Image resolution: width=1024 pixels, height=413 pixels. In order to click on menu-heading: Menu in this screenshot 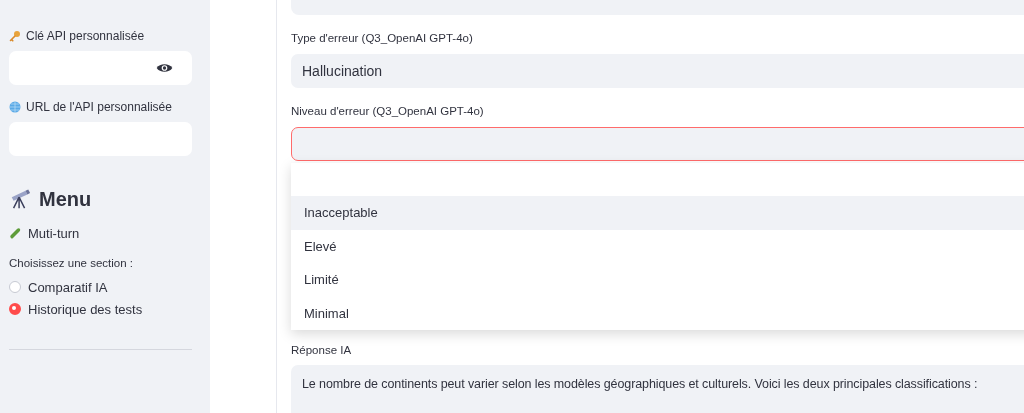, I will do `click(65, 199)`.